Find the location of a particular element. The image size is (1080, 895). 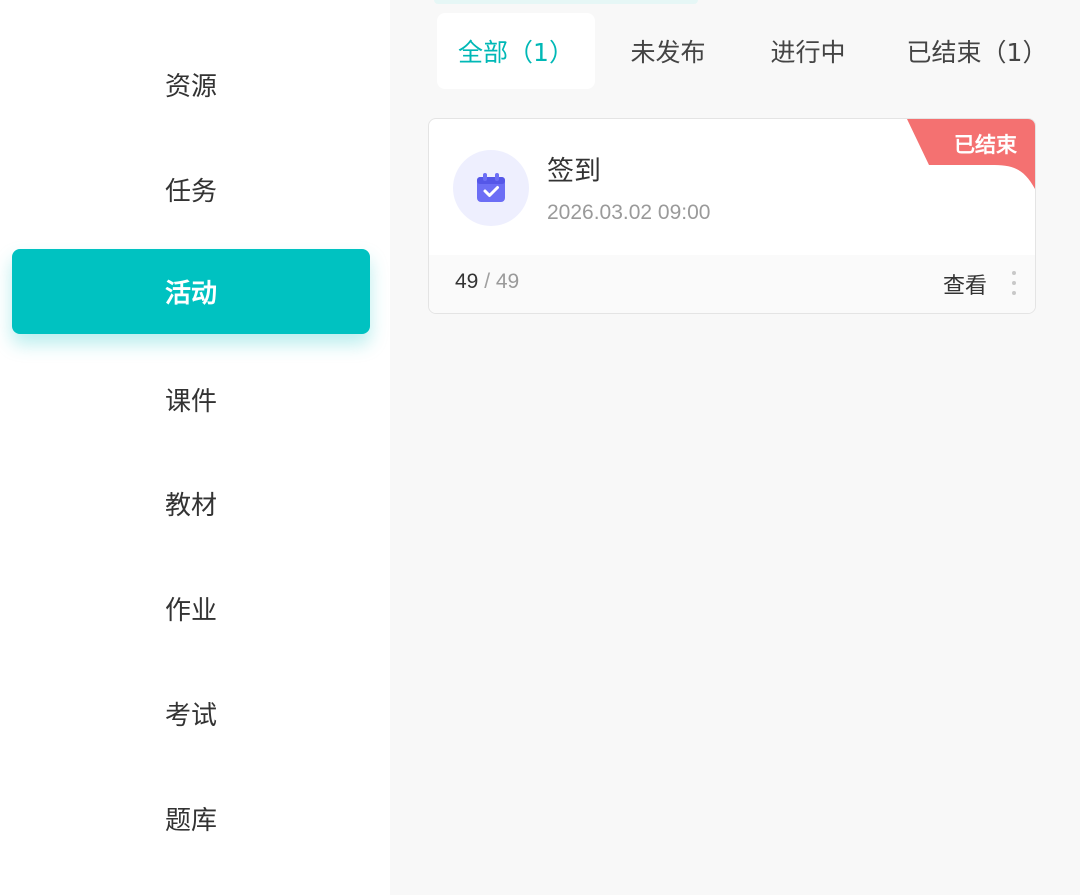

sidebar-item-label: 课件 is located at coordinates (190, 402).